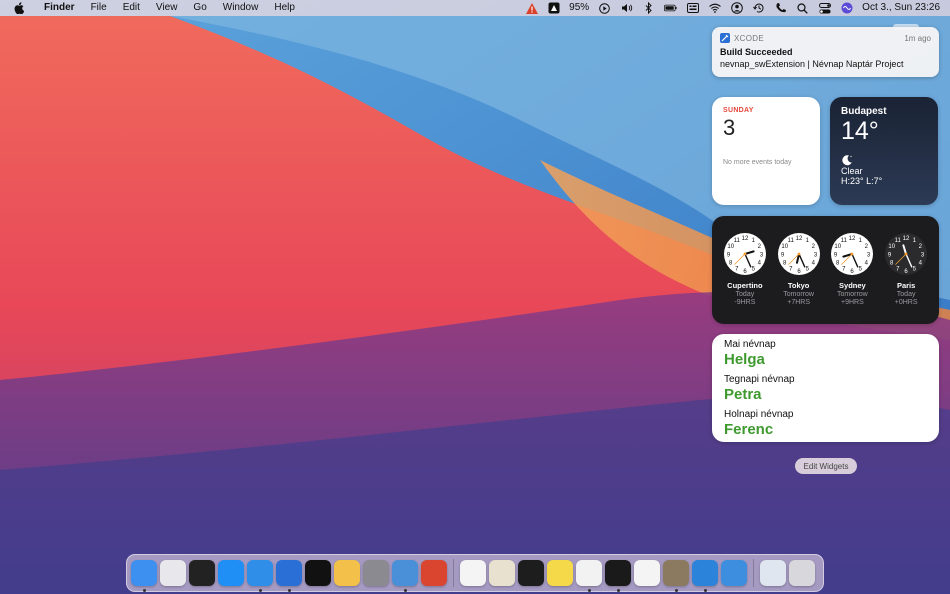  I want to click on calendar-widget: SUNDAY 3 No more events today, so click(766, 151).